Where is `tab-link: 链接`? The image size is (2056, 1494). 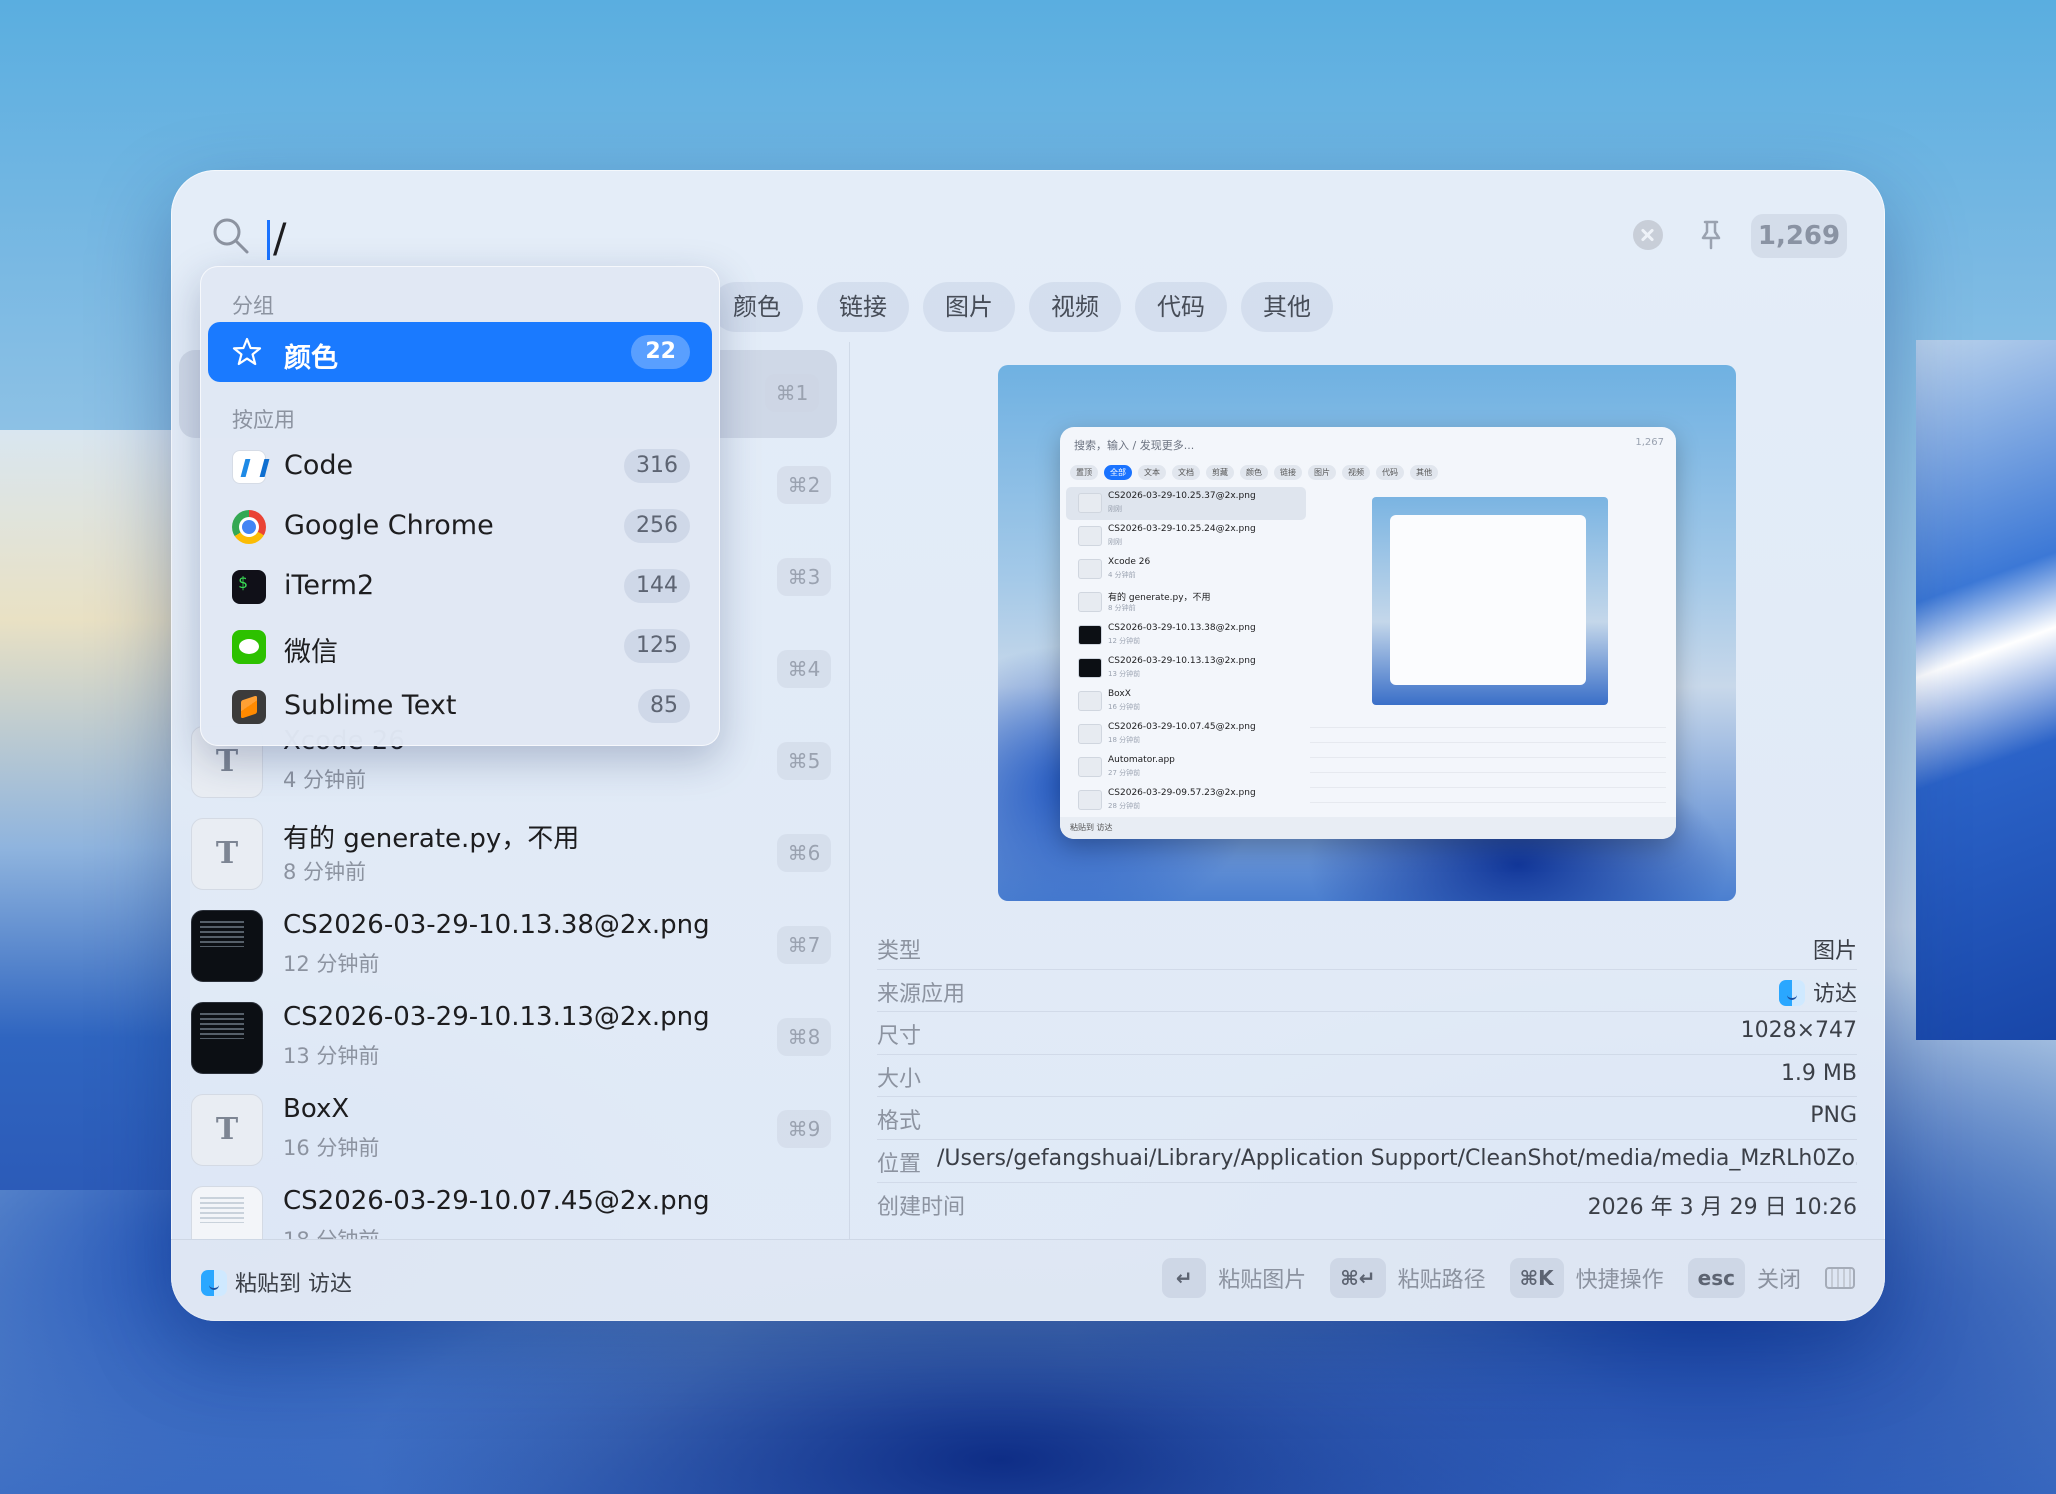 tab-link: 链接 is located at coordinates (863, 307).